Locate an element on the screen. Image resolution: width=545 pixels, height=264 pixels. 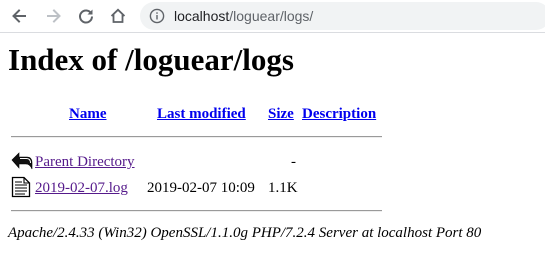
header-divider is located at coordinates (196, 137).